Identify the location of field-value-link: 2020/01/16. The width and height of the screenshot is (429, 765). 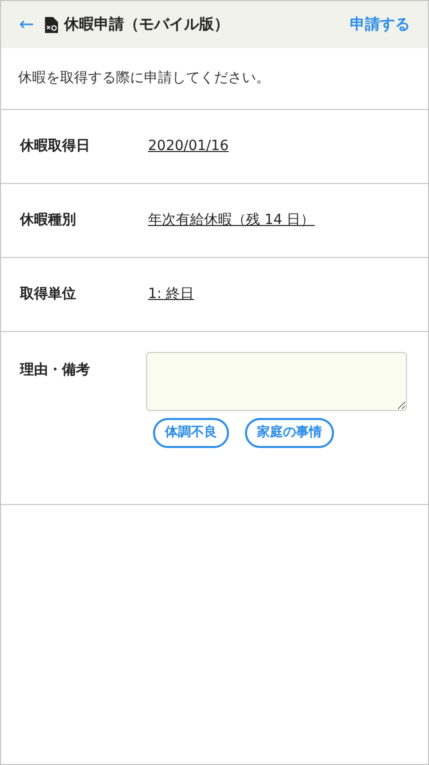
(188, 146).